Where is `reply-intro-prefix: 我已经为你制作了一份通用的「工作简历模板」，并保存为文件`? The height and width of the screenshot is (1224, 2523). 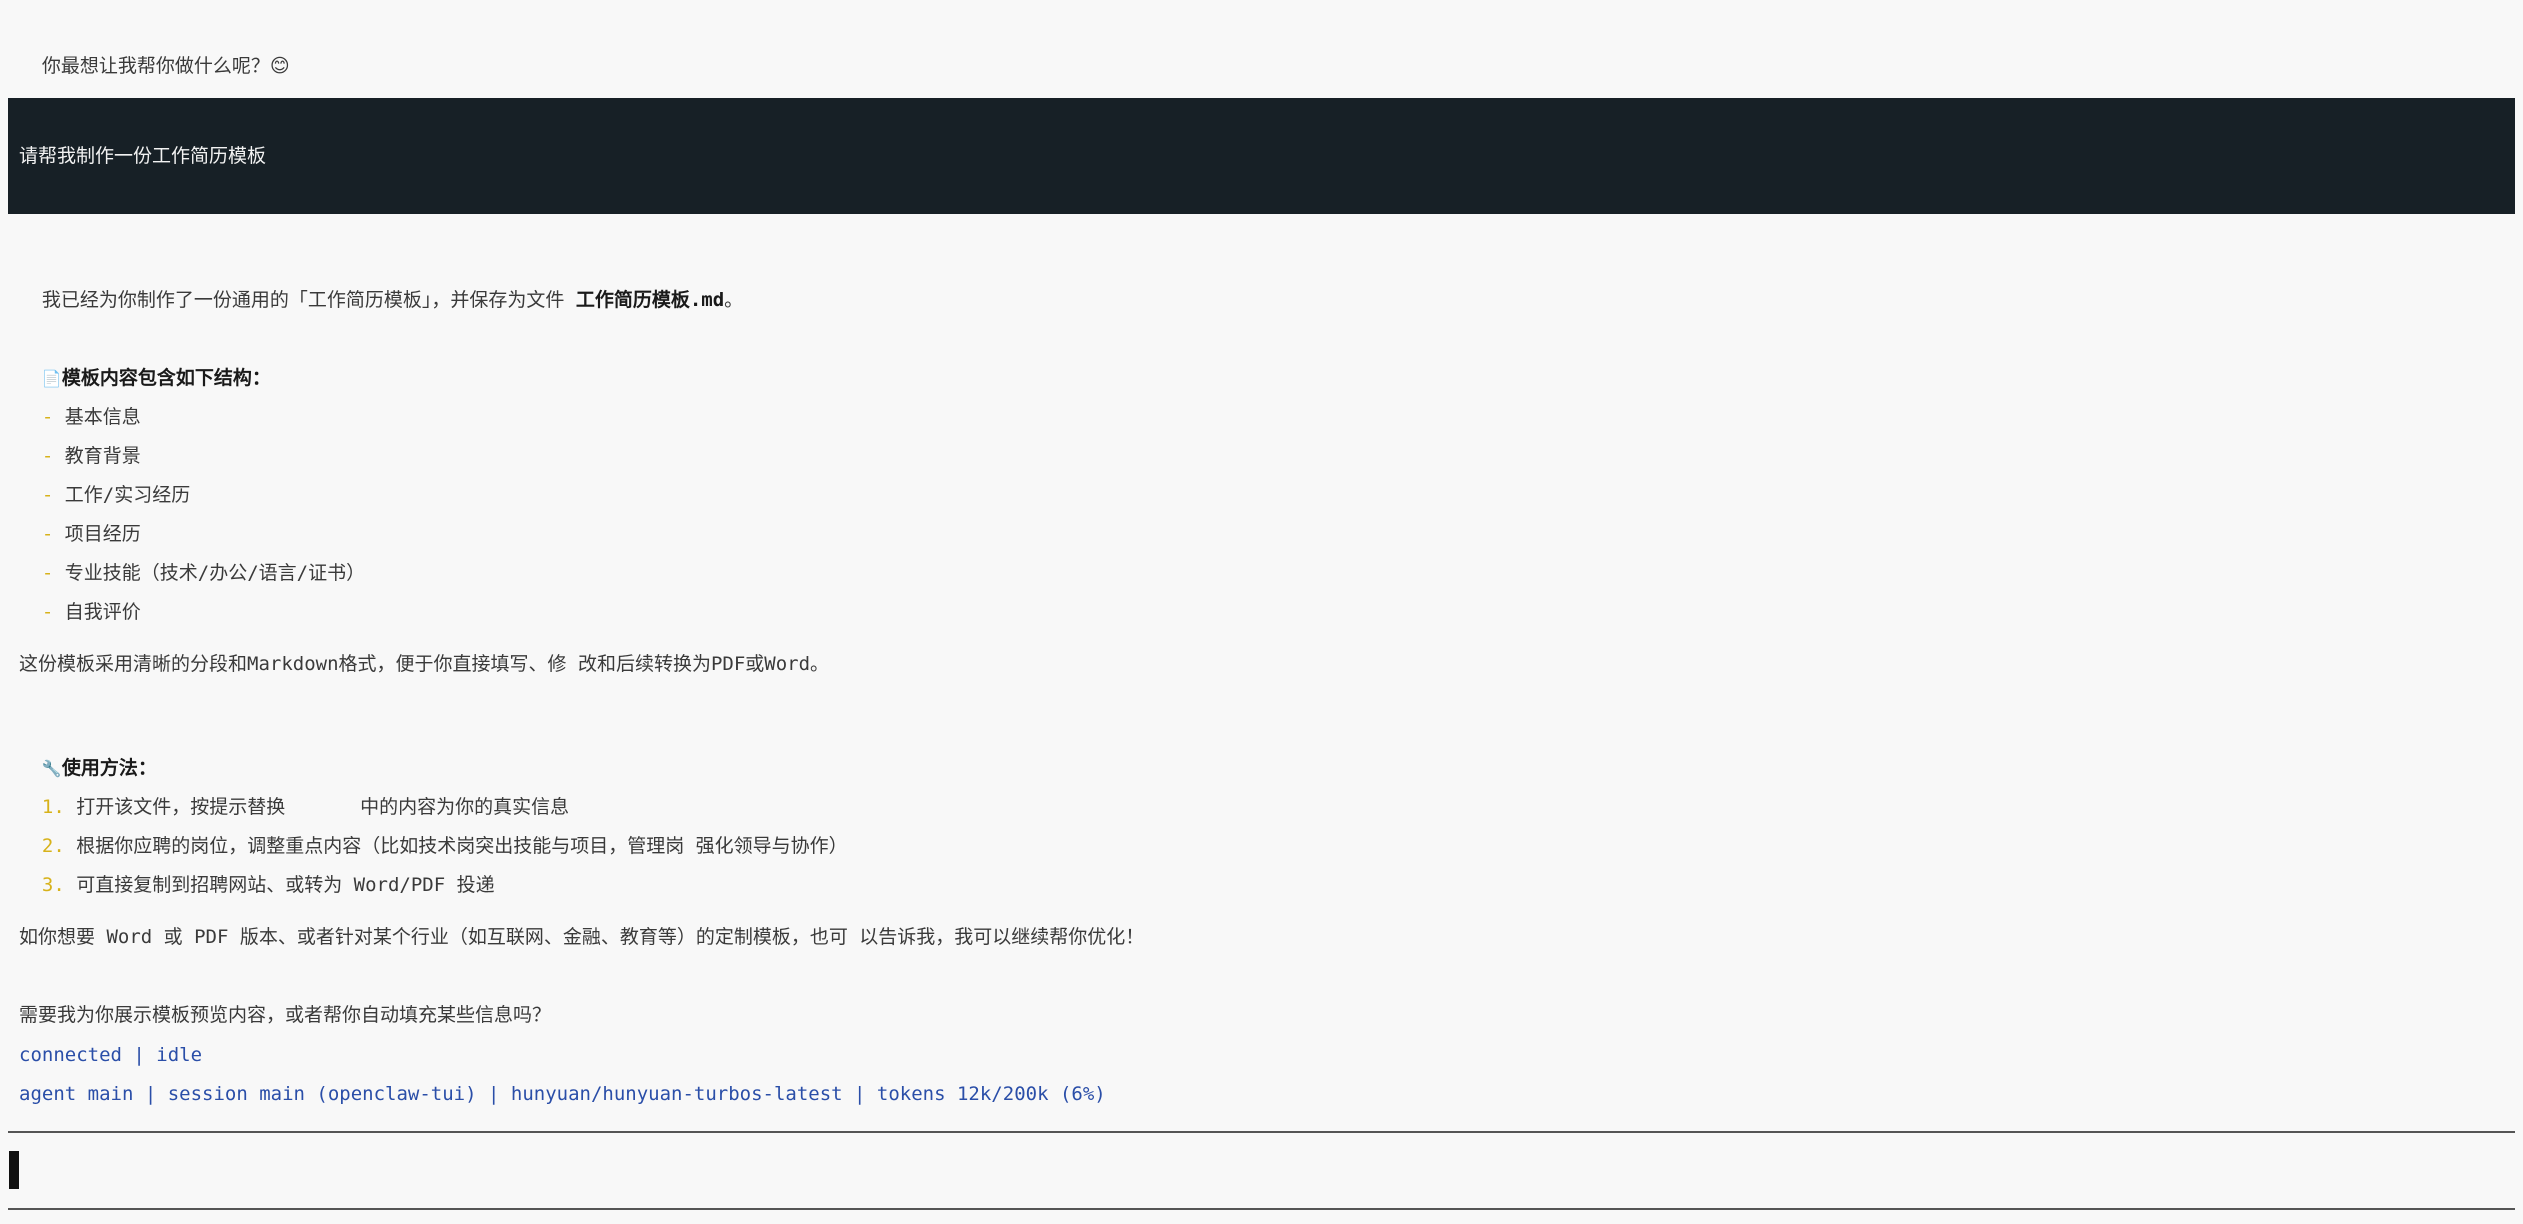
reply-intro-prefix: 我已经为你制作了一份通用的「工作简历模板」，并保存为文件 is located at coordinates (308, 300).